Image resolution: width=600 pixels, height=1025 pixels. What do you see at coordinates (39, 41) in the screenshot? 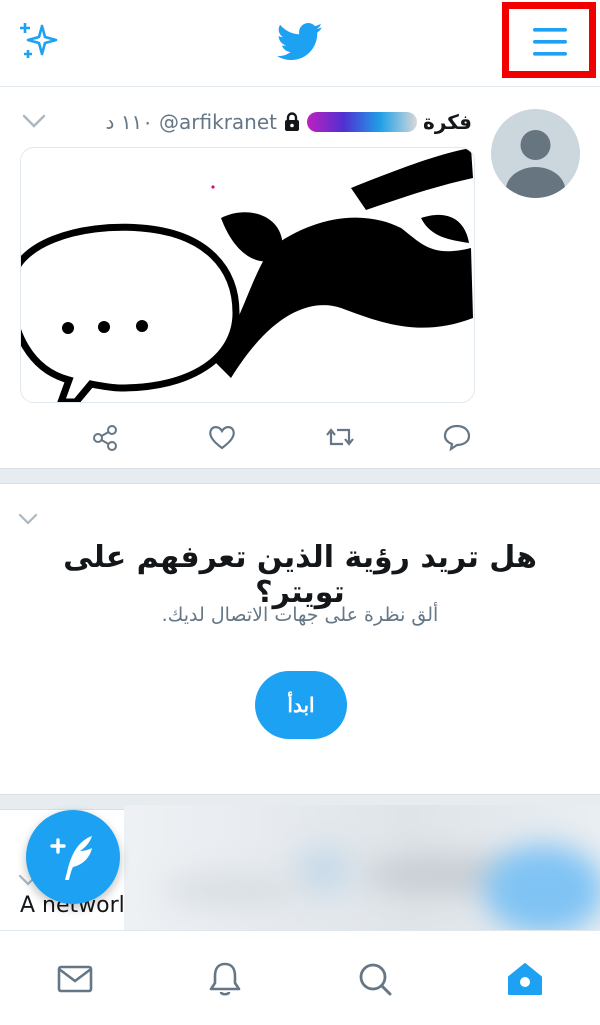
I see `sparkle-icon` at bounding box center [39, 41].